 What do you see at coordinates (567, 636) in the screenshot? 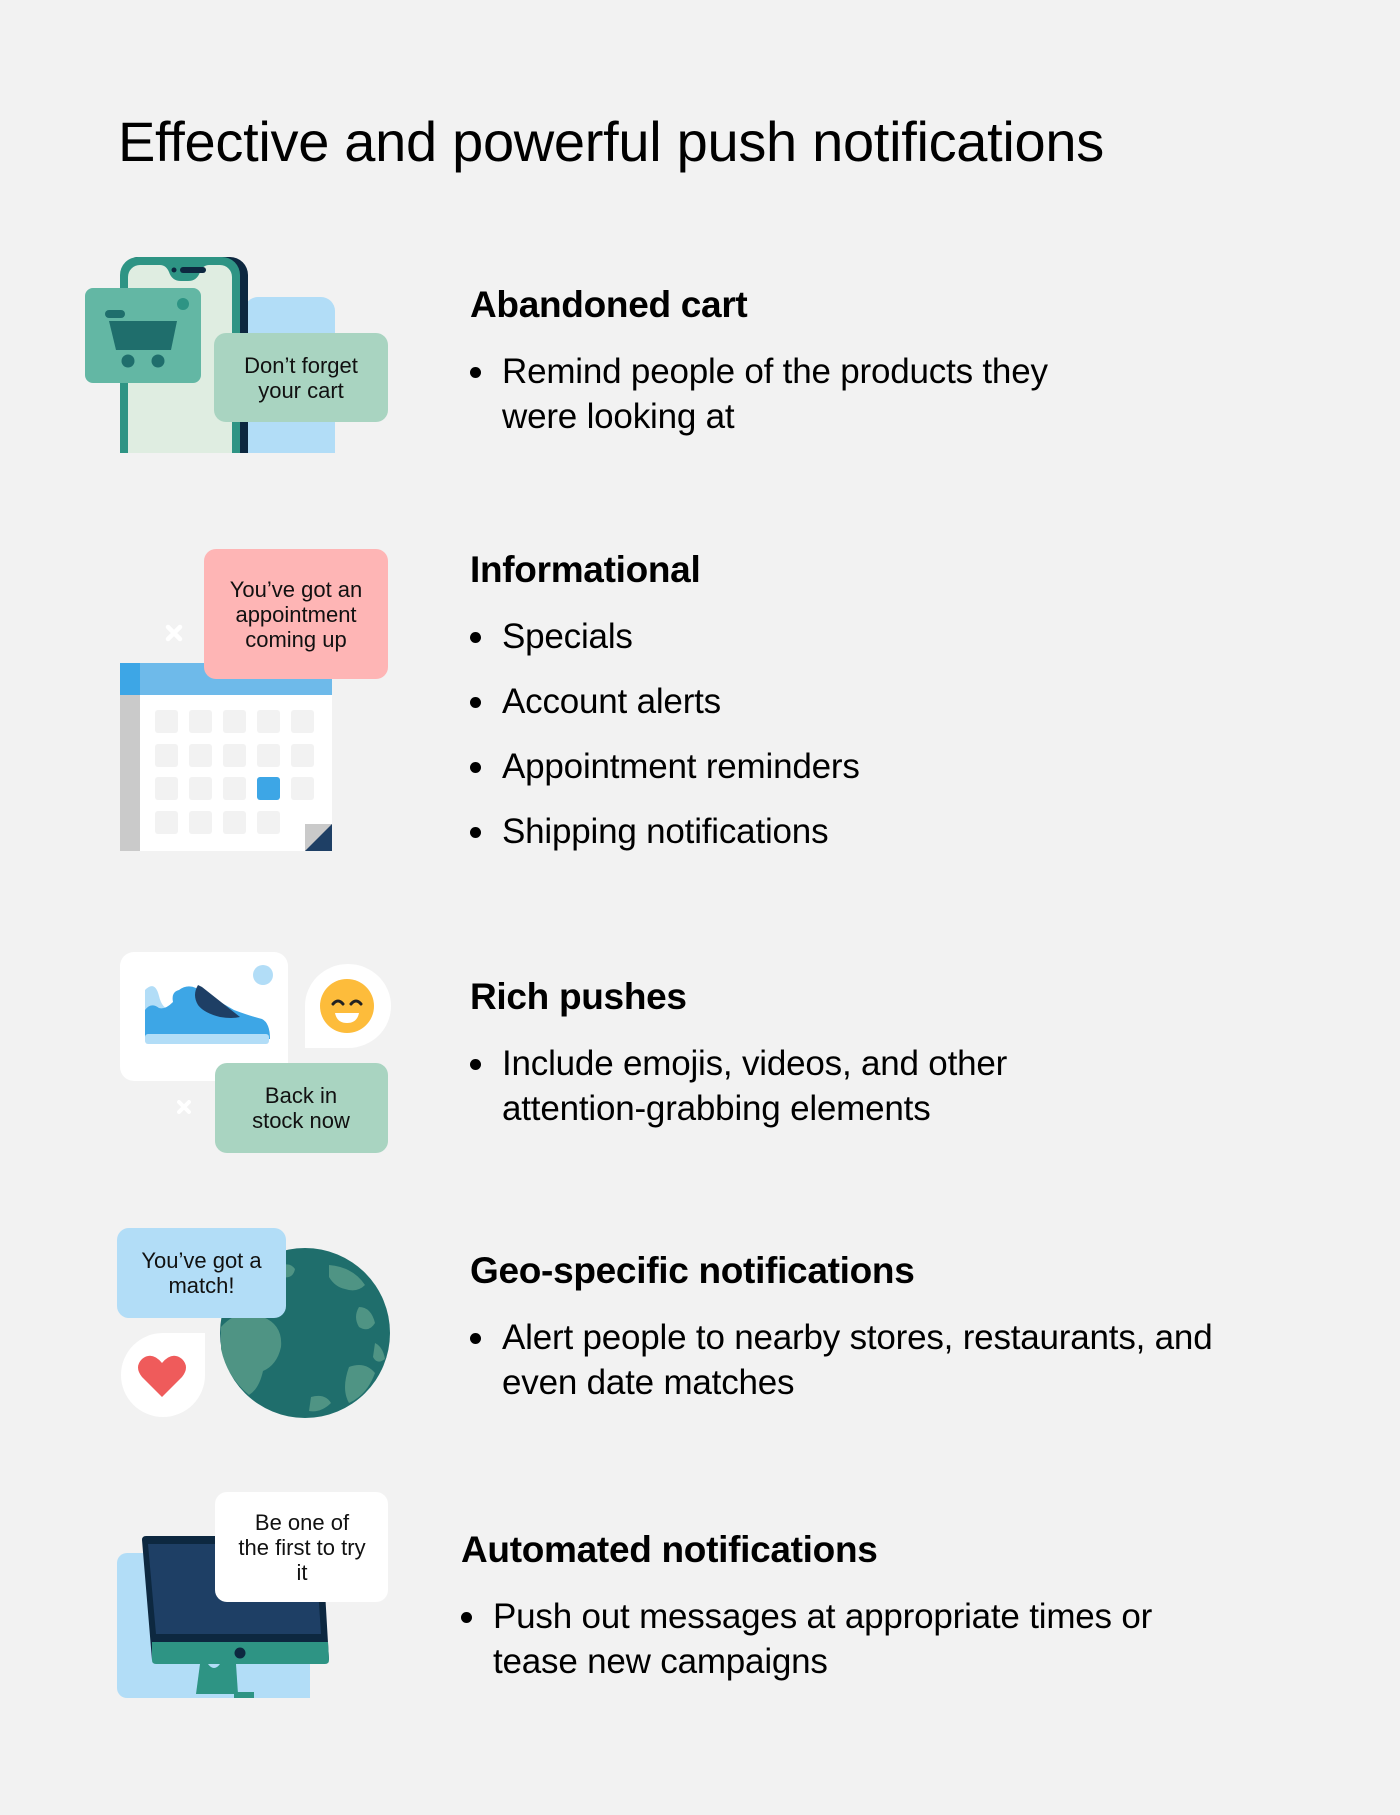
I see `bullet-text: Specials` at bounding box center [567, 636].